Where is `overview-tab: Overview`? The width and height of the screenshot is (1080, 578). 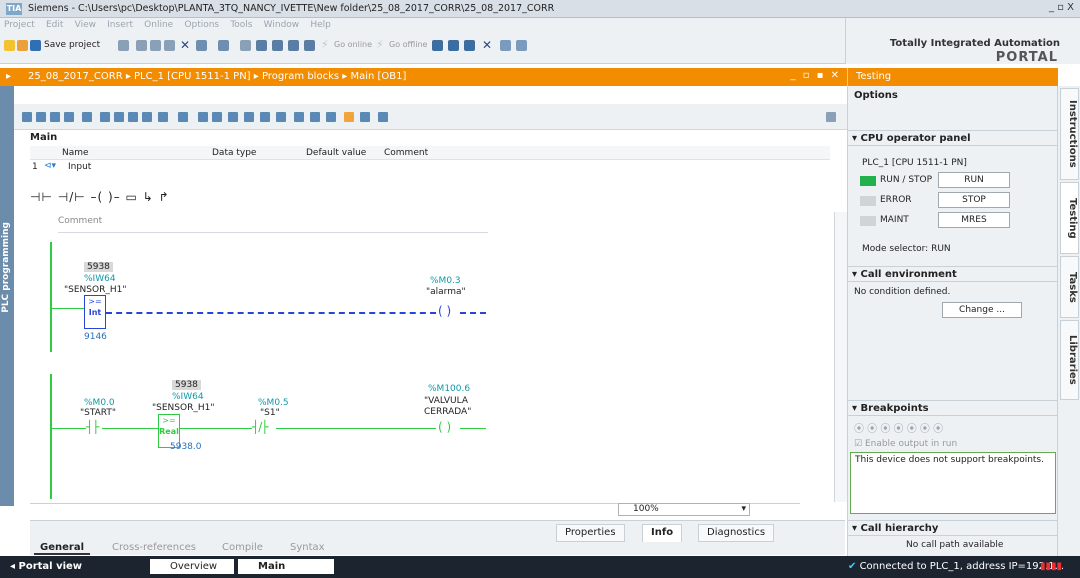 overview-tab: Overview is located at coordinates (192, 566).